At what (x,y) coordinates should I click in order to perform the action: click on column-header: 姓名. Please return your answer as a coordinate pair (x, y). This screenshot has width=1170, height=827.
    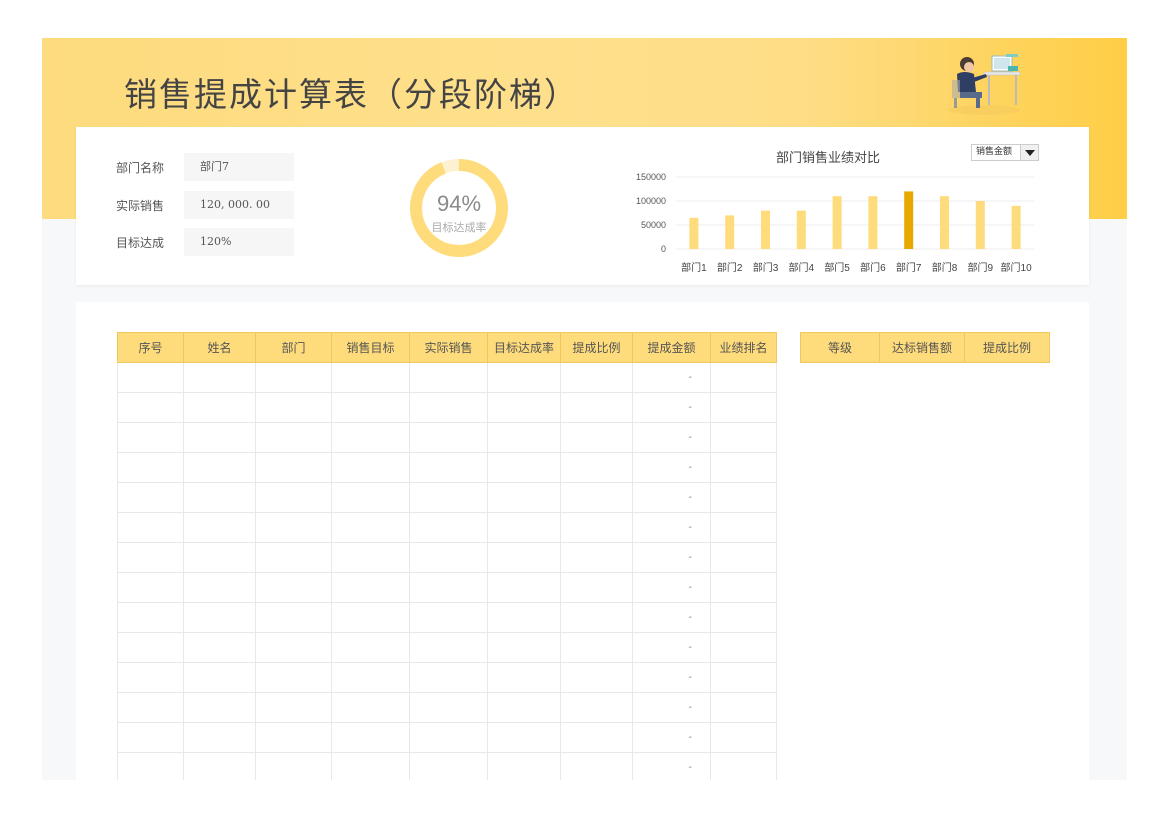
    Looking at the image, I should click on (219, 347).